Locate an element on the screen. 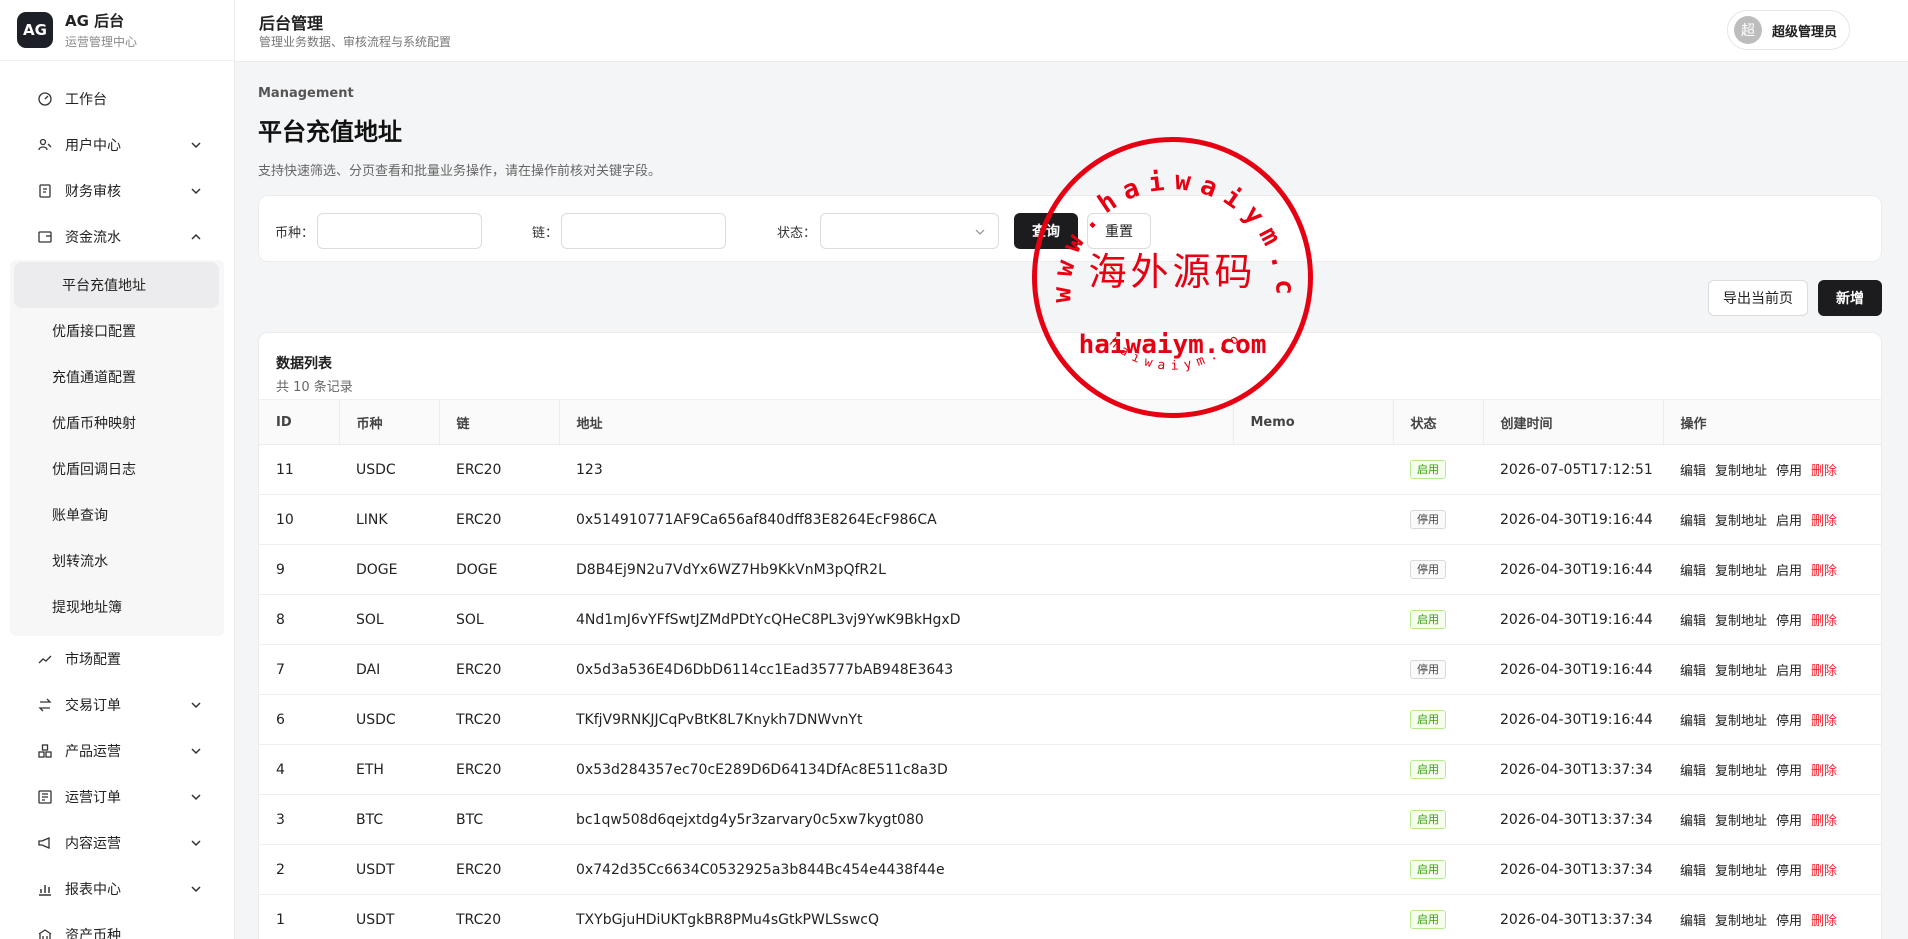 The image size is (1908, 939). sidebar-item: 产品运营 is located at coordinates (117, 751).